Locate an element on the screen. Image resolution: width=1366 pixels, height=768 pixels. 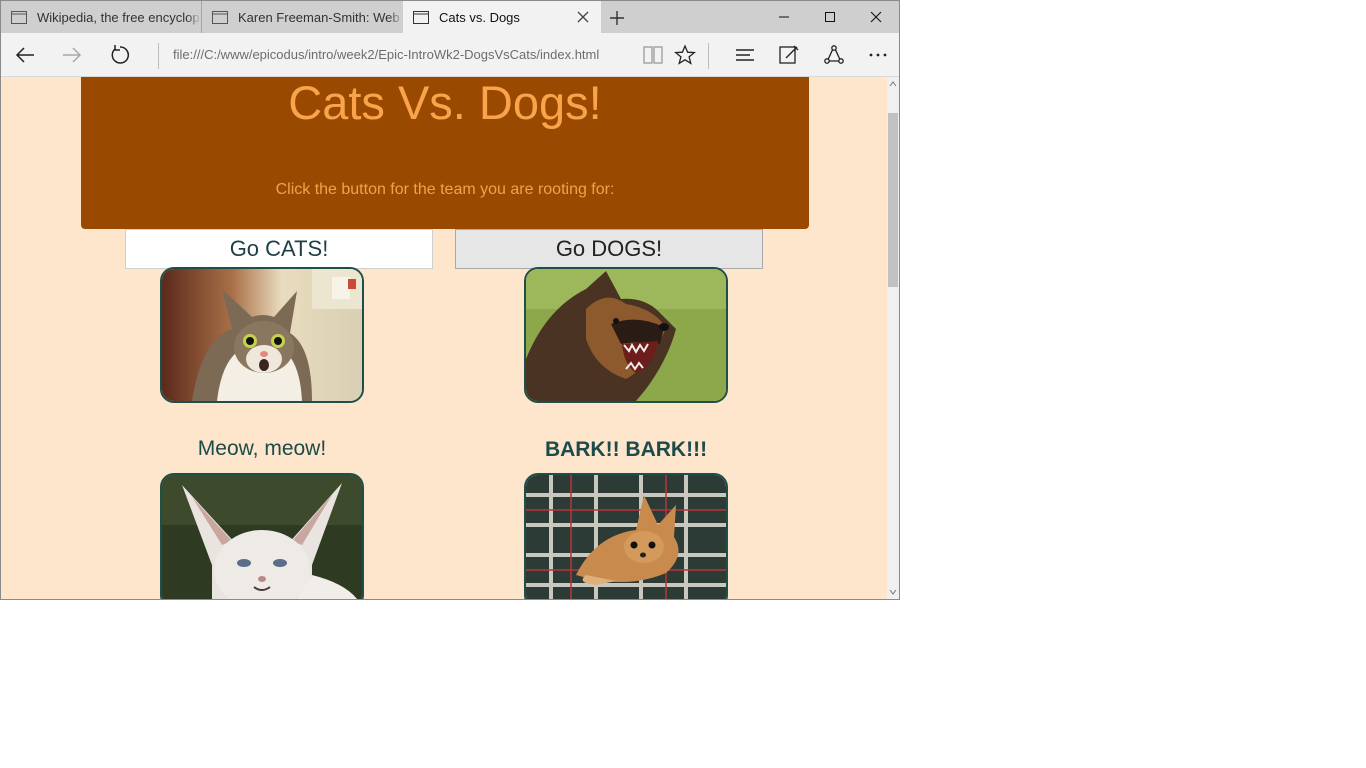
hub-button is located at coordinates (745, 55).